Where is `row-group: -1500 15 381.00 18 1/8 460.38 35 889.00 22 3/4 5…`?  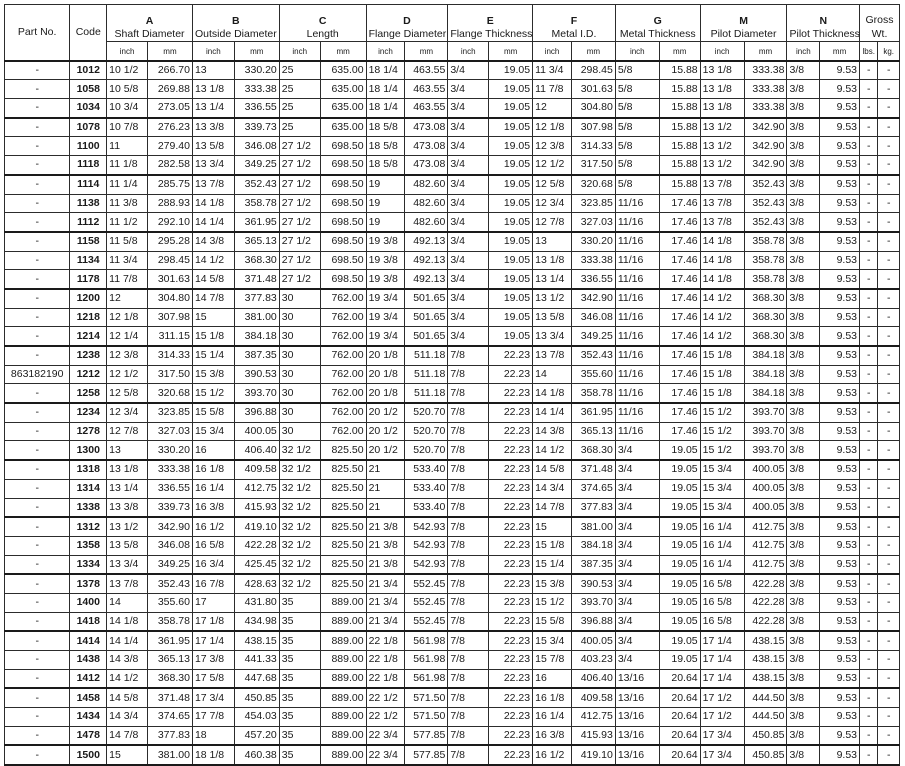 row-group: -1500 15 381.00 18 1/8 460.38 35 889.00 22 3/4 5… is located at coordinates (451, 755).